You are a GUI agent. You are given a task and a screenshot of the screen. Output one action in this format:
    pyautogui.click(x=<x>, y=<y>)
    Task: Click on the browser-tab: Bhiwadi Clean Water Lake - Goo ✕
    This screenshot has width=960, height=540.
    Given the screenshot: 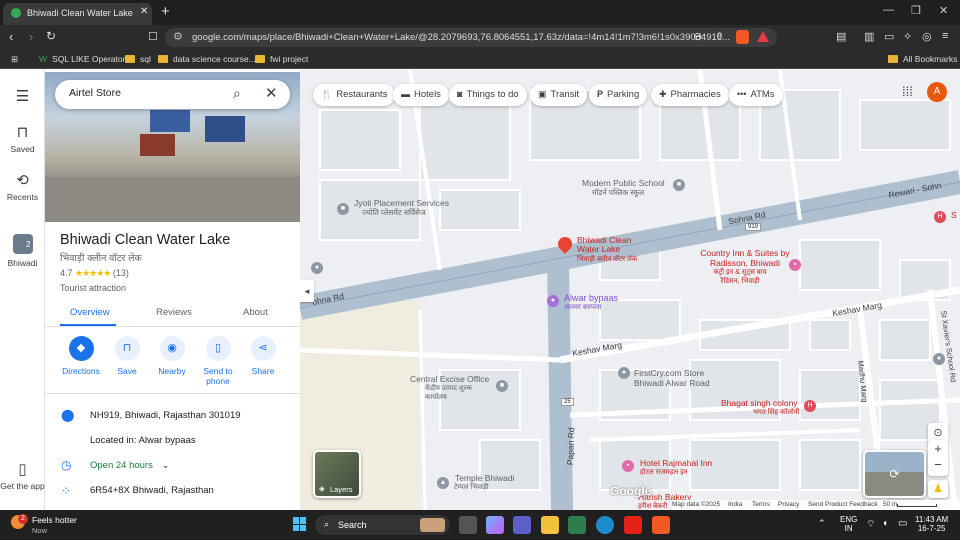 What is the action you would take?
    pyautogui.click(x=77, y=14)
    